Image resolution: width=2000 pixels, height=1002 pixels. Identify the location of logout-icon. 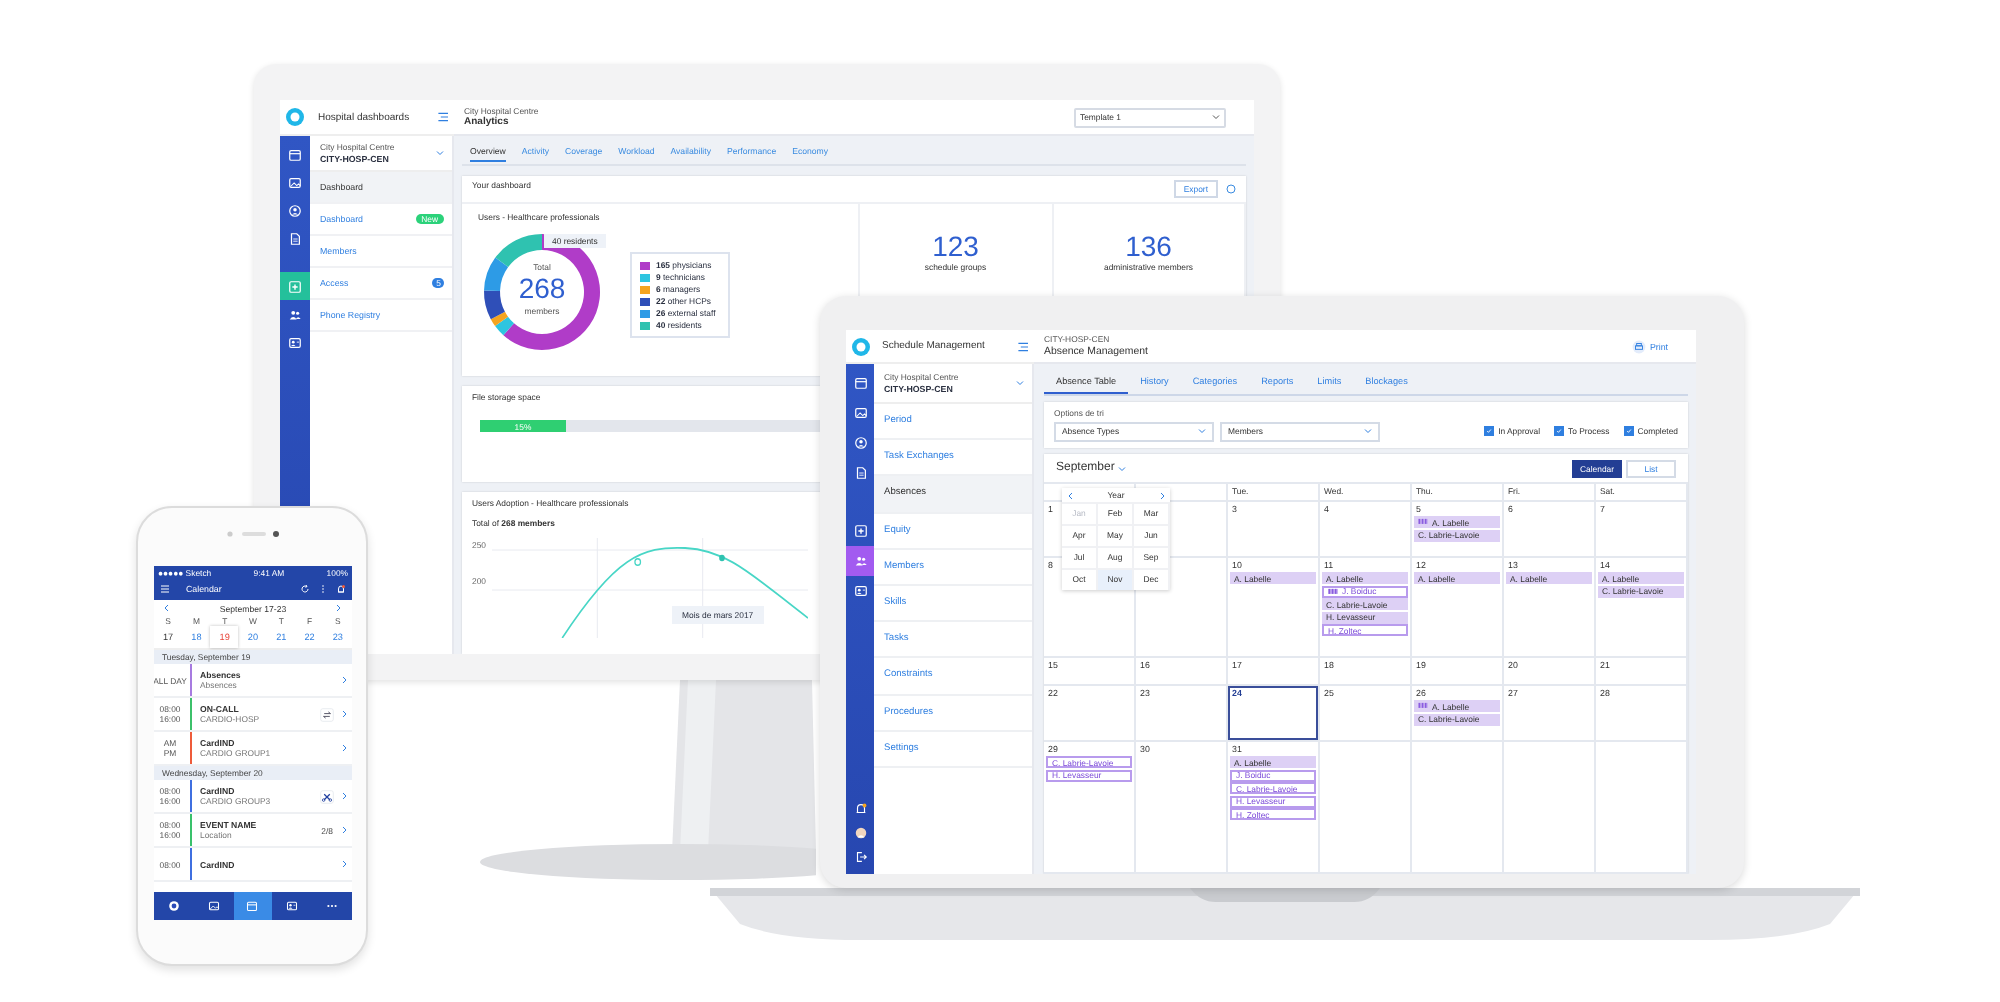
(860, 857).